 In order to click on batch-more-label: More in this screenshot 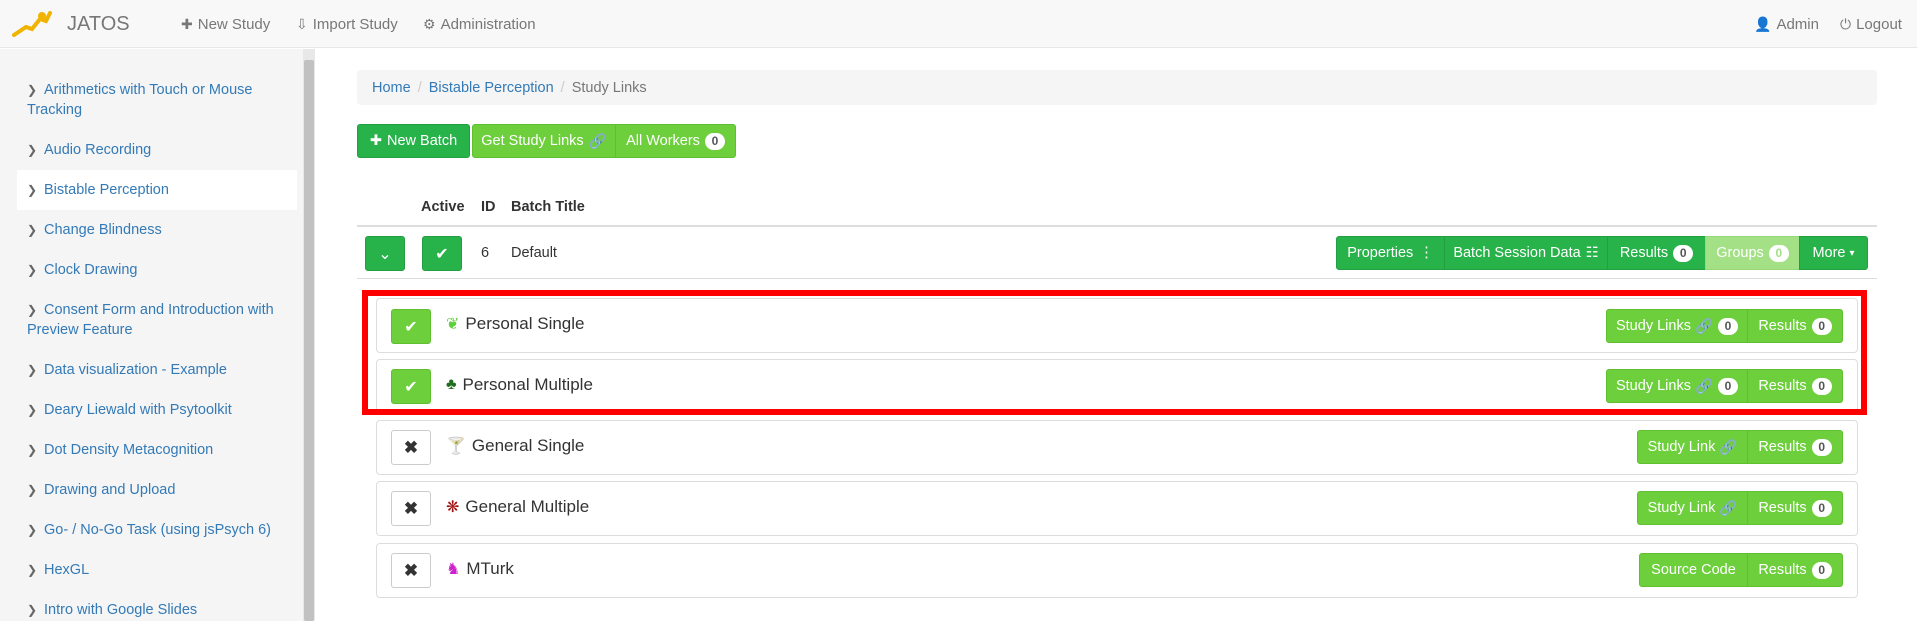, I will do `click(1829, 253)`.